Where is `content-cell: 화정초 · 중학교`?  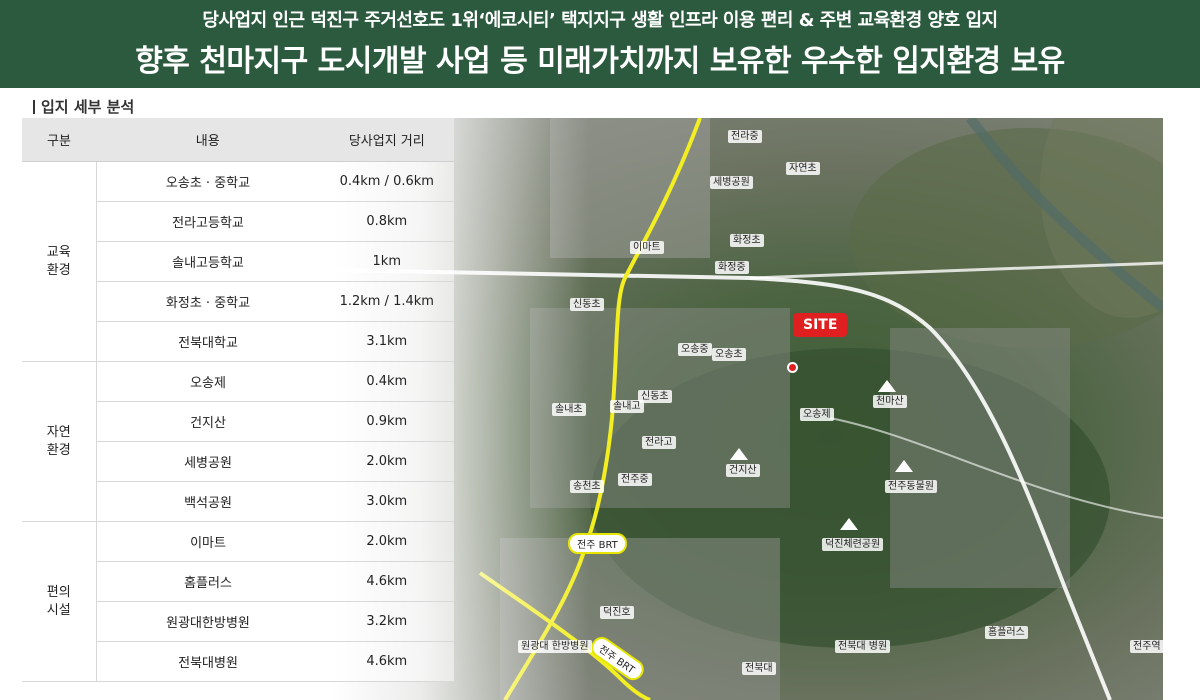 content-cell: 화정초 · 중학교 is located at coordinates (208, 301).